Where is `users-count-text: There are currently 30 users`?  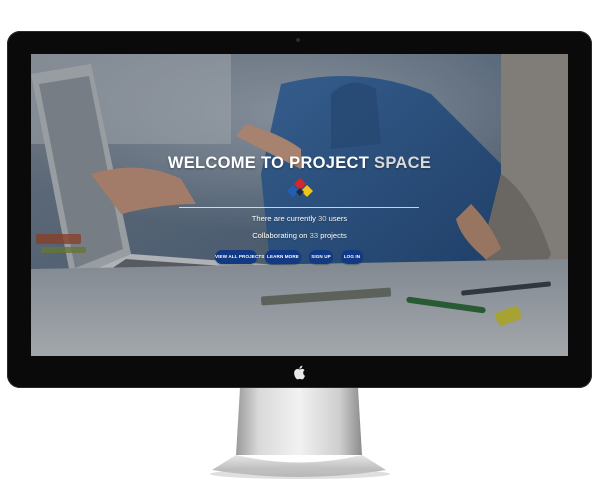
users-count-text: There are currently 30 users is located at coordinates (299, 218).